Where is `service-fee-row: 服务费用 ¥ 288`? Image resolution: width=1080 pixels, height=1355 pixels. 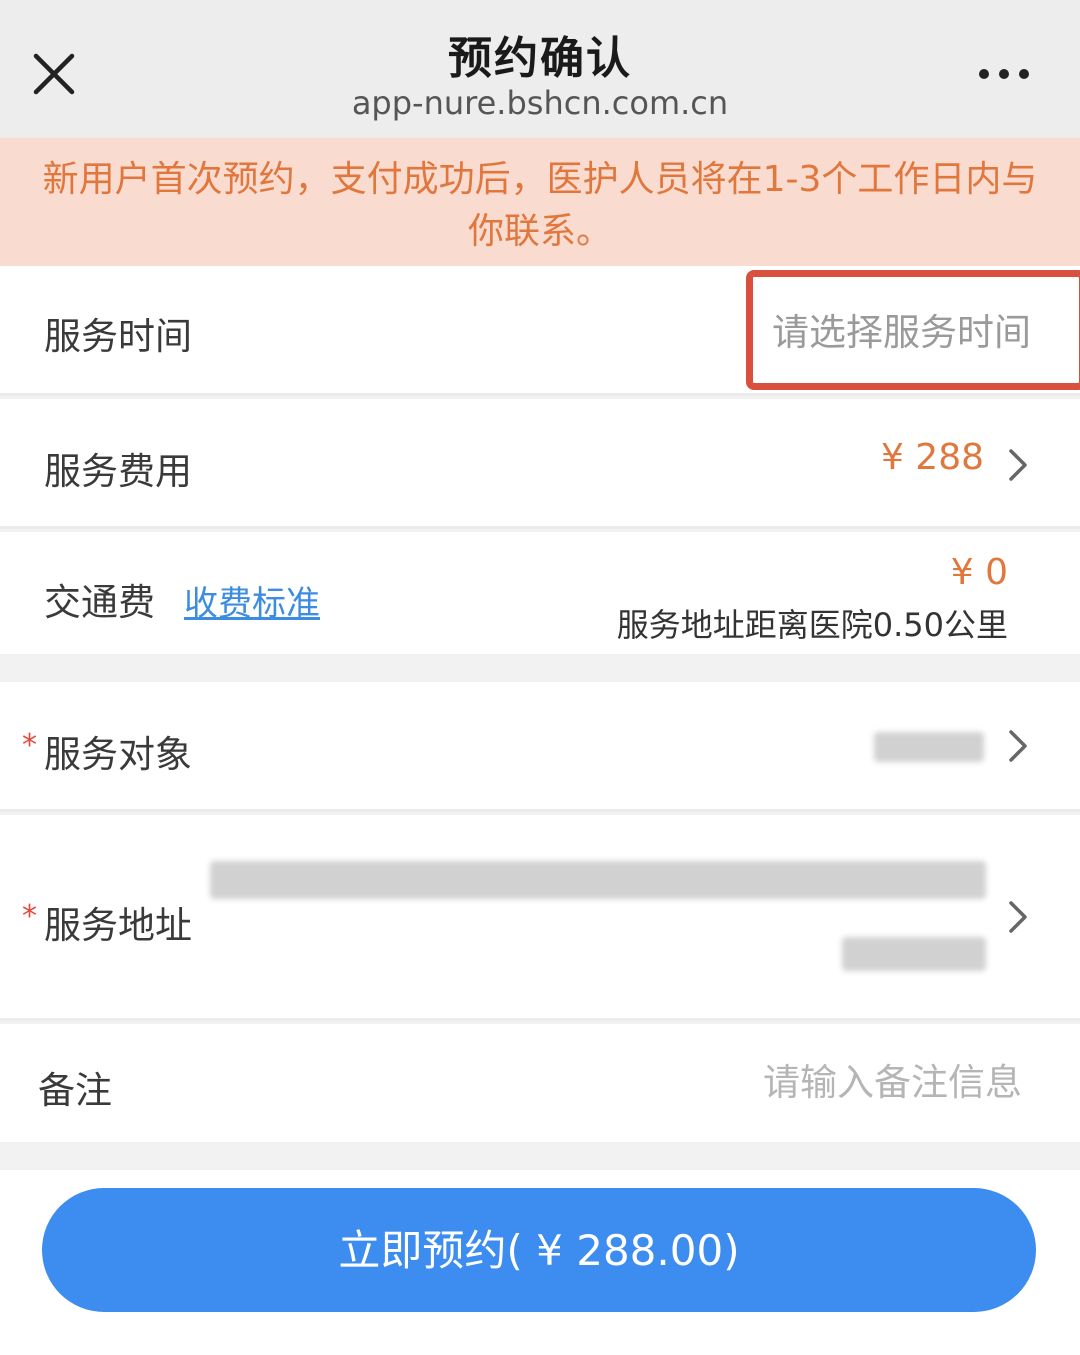 service-fee-row: 服务费用 ¥ 288 is located at coordinates (540, 464).